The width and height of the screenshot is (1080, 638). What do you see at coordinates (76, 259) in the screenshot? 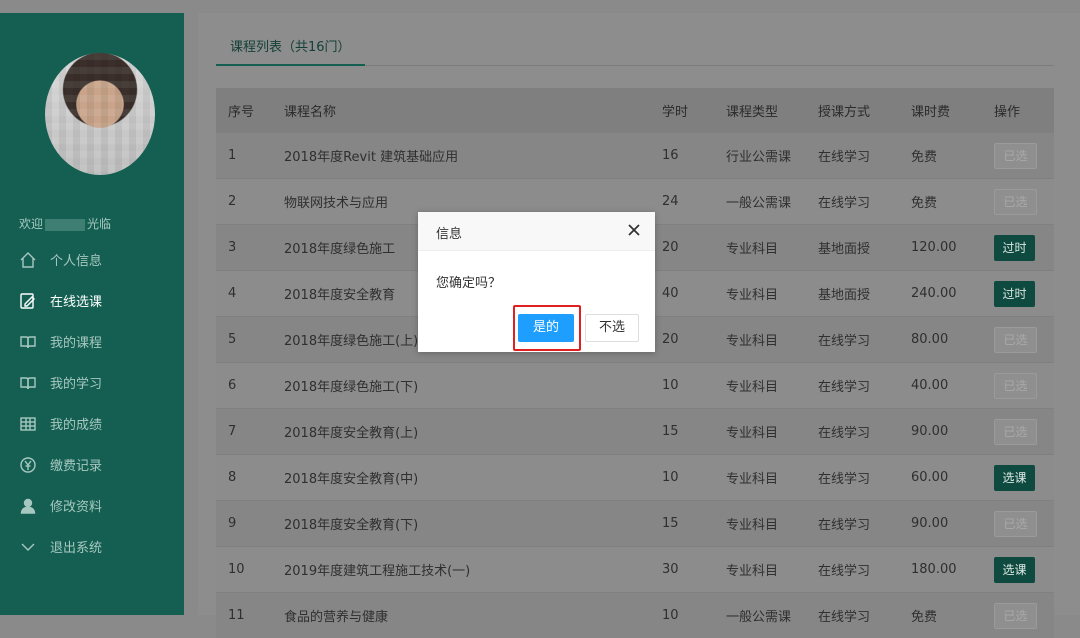
I see `sidebar-item-label: 个人信息` at bounding box center [76, 259].